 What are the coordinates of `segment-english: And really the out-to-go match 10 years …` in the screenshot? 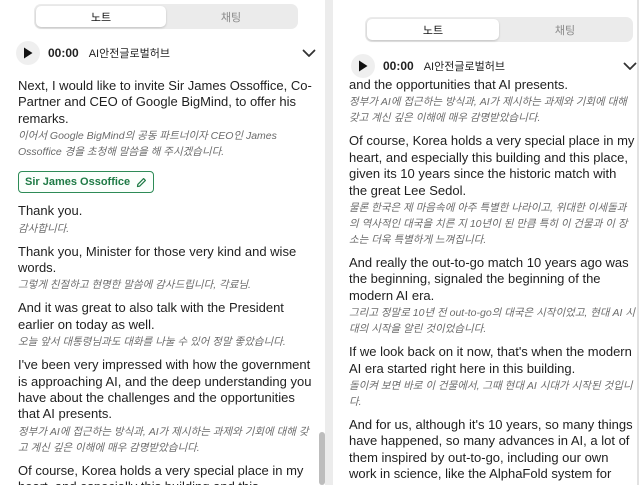 It's located at (489, 279).